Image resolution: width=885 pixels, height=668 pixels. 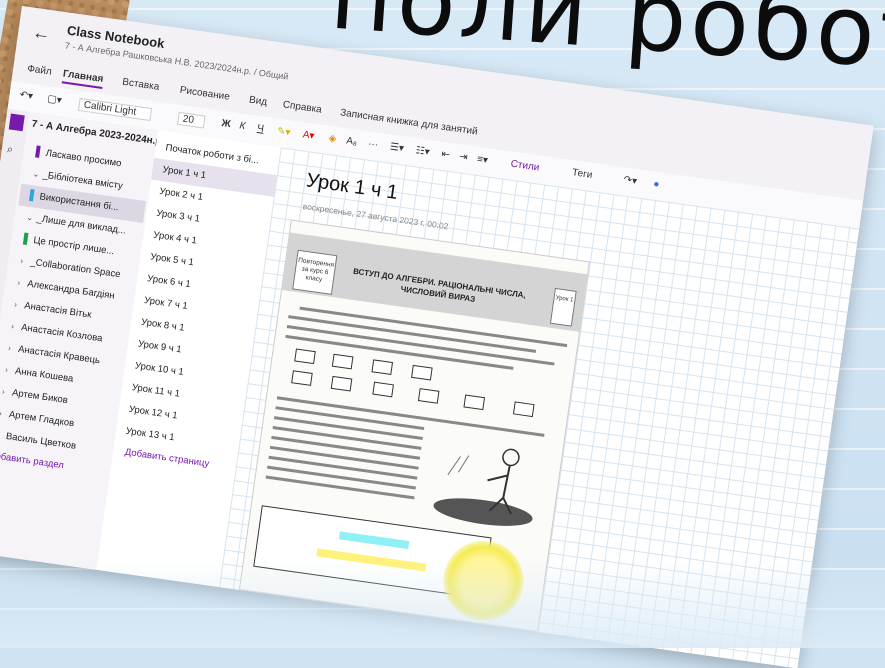 What do you see at coordinates (308, 135) in the screenshot?
I see `font-color-icon: A▾` at bounding box center [308, 135].